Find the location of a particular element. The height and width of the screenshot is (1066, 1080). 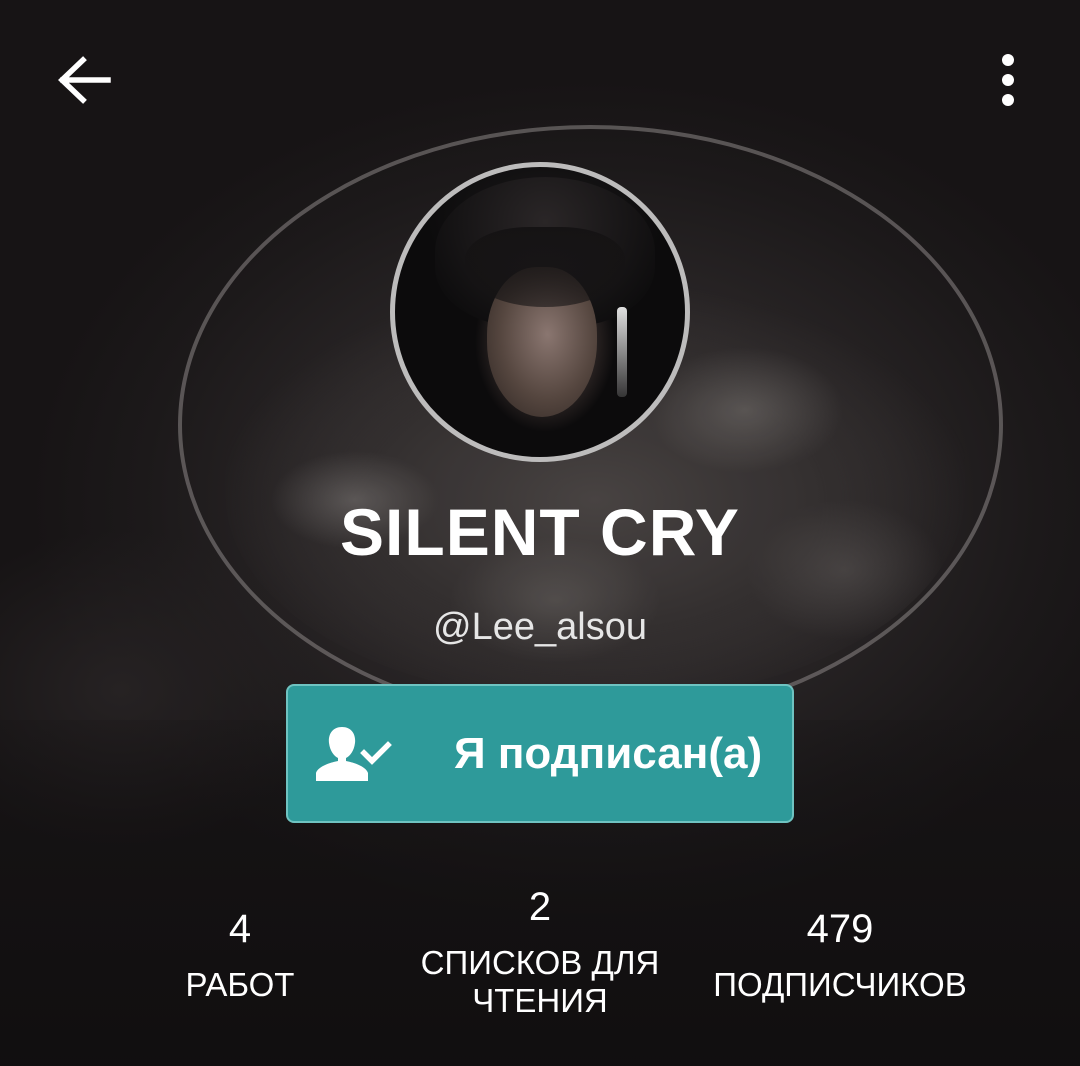

profile-display-name: SILENT CRY is located at coordinates (540, 532).